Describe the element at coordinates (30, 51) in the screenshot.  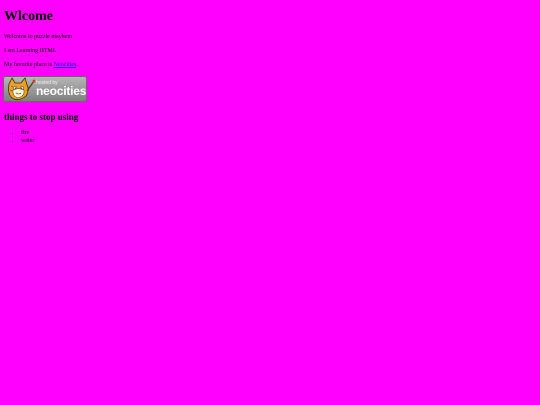
I see `learning-text: I am Learning HTML` at that location.